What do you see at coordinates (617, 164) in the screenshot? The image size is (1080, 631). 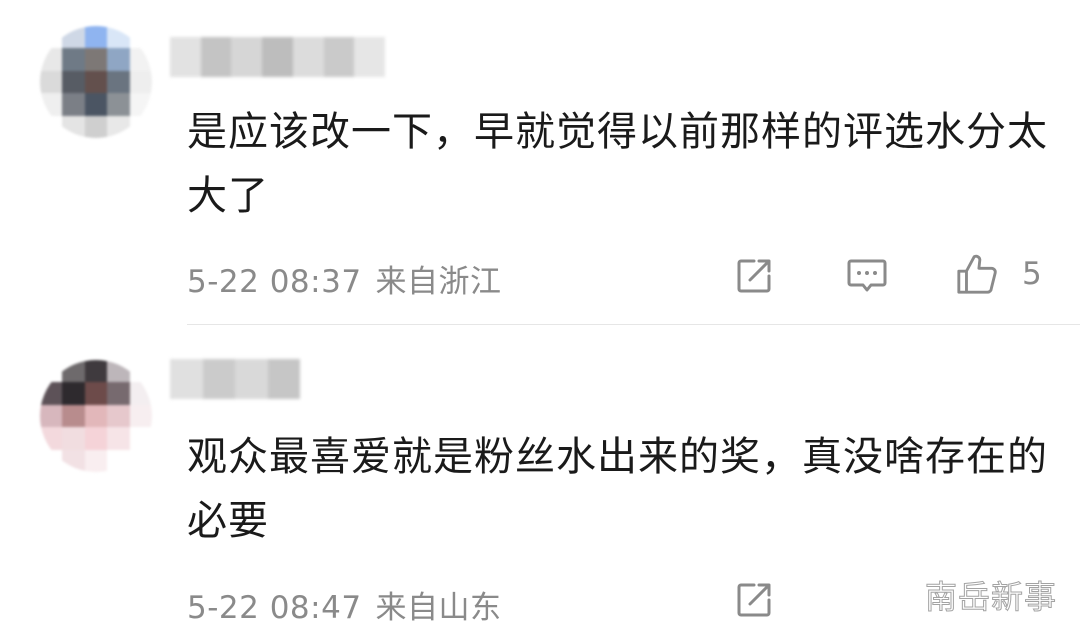 I see `comment-text: 是应该改一下，早就觉得以前那样的评选水分太大了` at bounding box center [617, 164].